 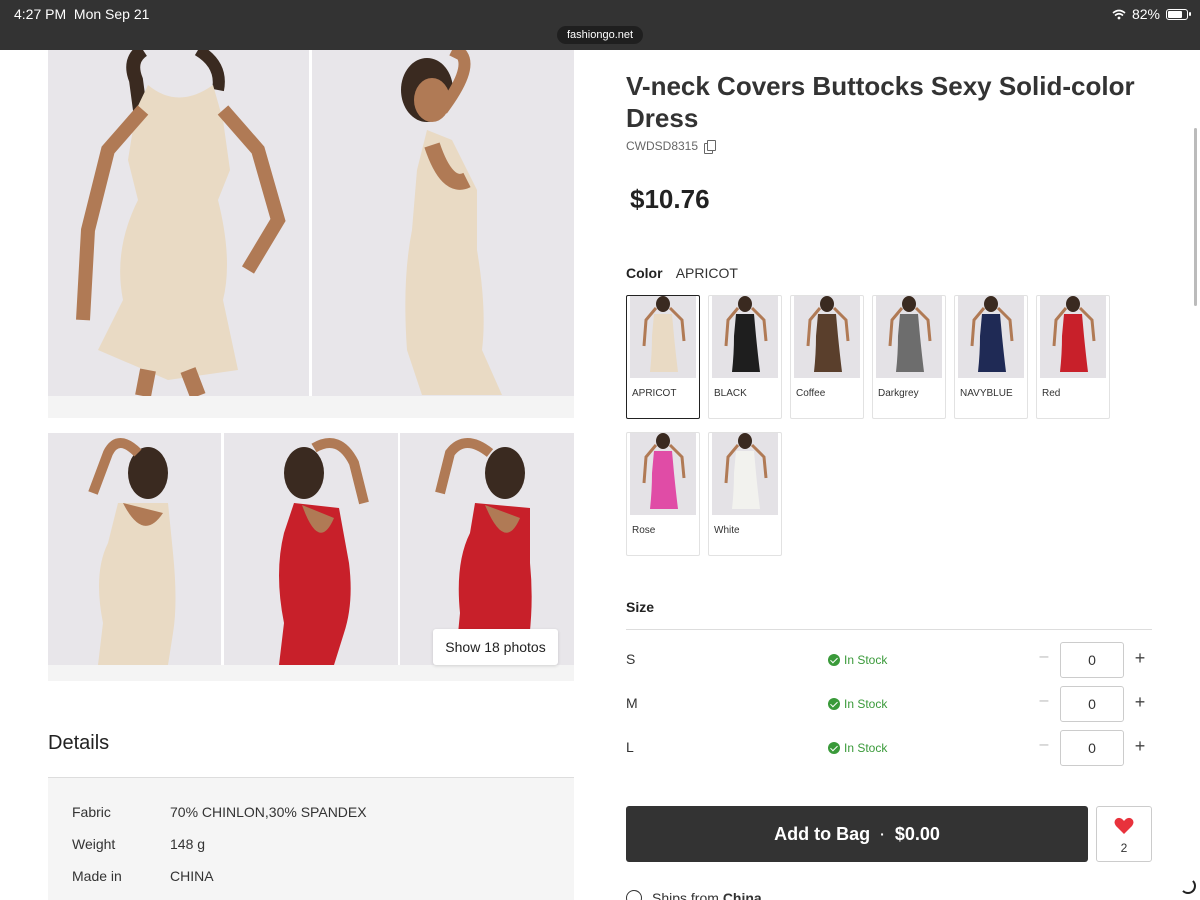 I want to click on size-heading: Size, so click(x=640, y=607).